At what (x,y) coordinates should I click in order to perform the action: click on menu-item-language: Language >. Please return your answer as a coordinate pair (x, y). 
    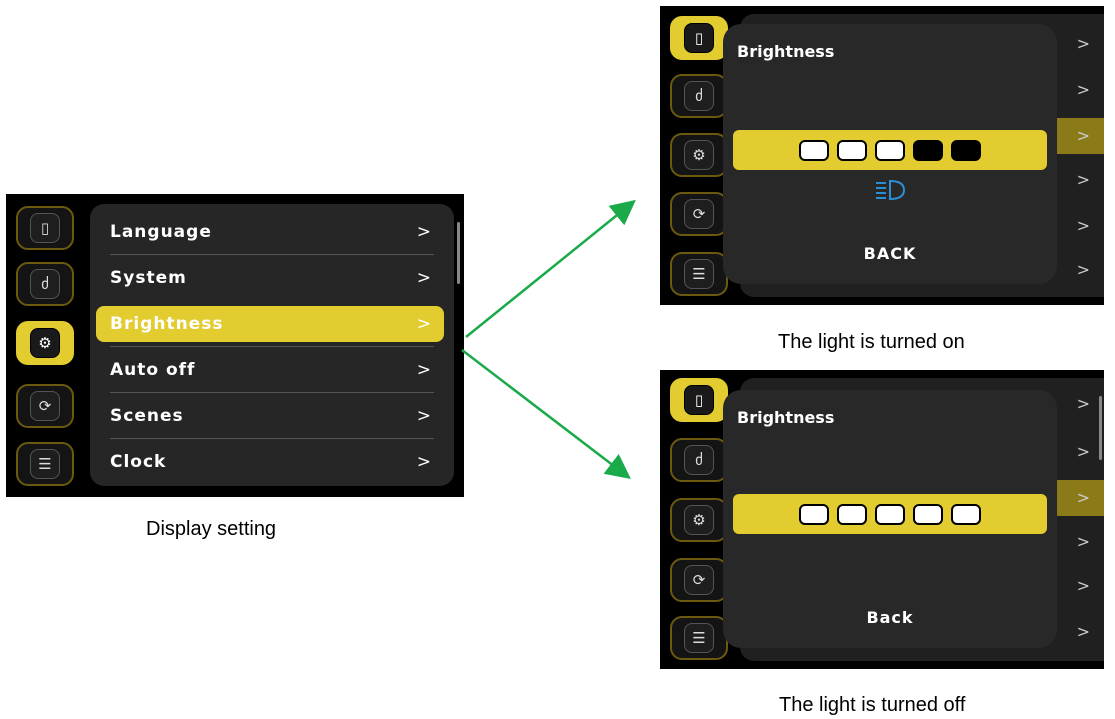
    Looking at the image, I should click on (270, 232).